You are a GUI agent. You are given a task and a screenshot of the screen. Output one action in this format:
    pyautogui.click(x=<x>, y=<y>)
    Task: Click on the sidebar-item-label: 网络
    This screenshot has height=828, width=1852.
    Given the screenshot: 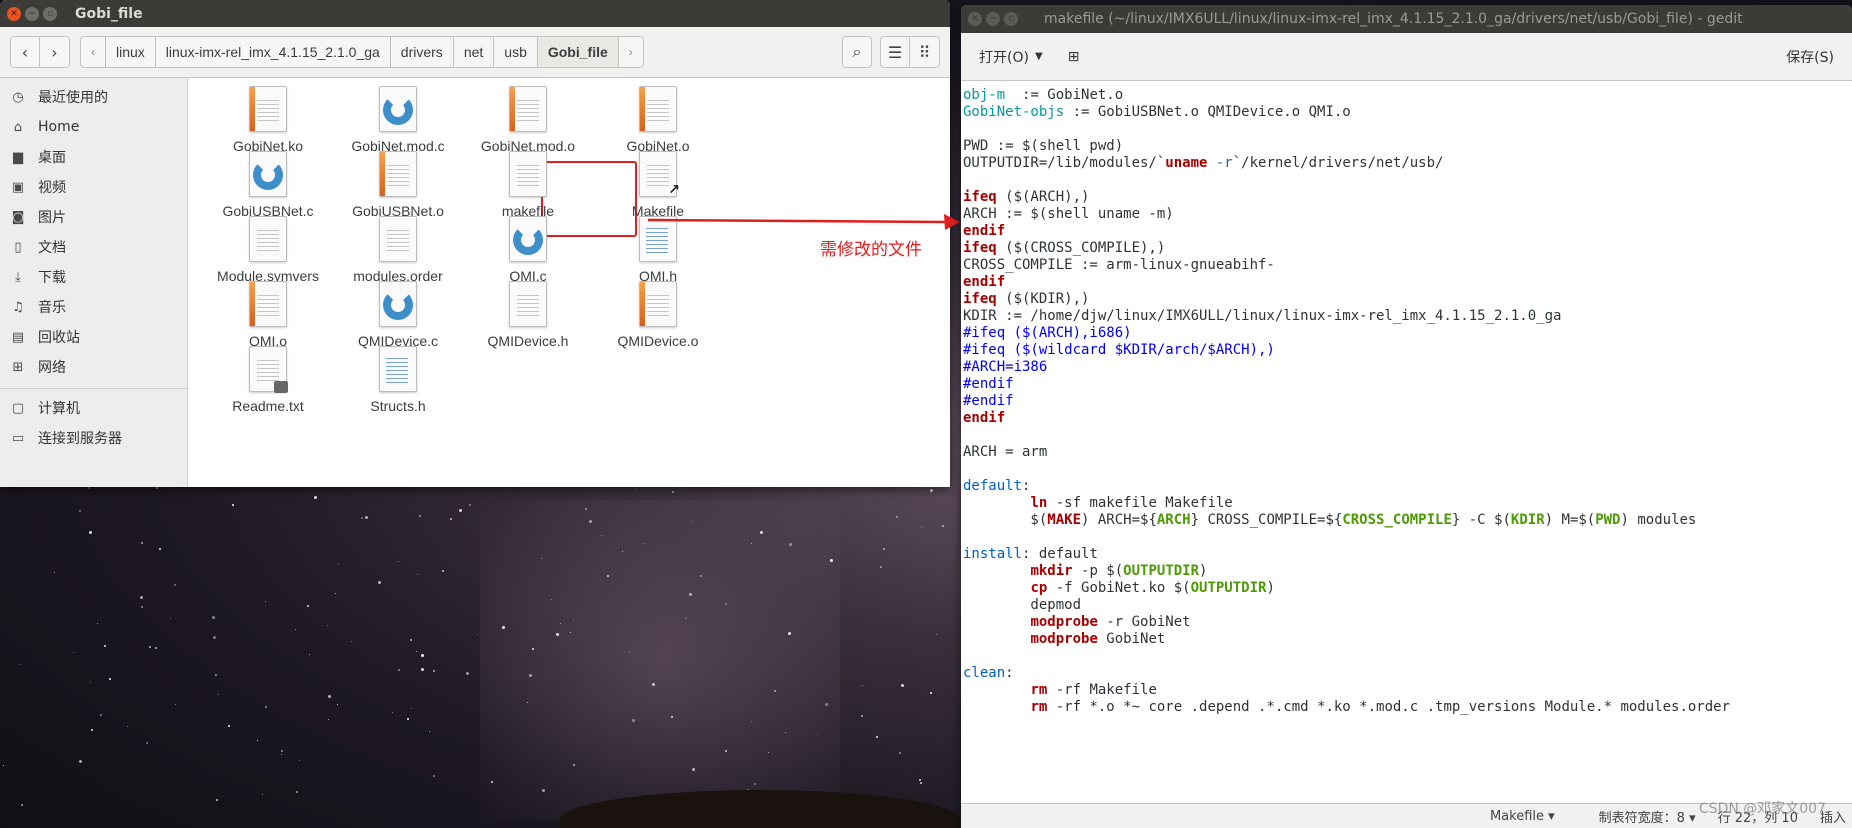 What is the action you would take?
    pyautogui.click(x=52, y=368)
    